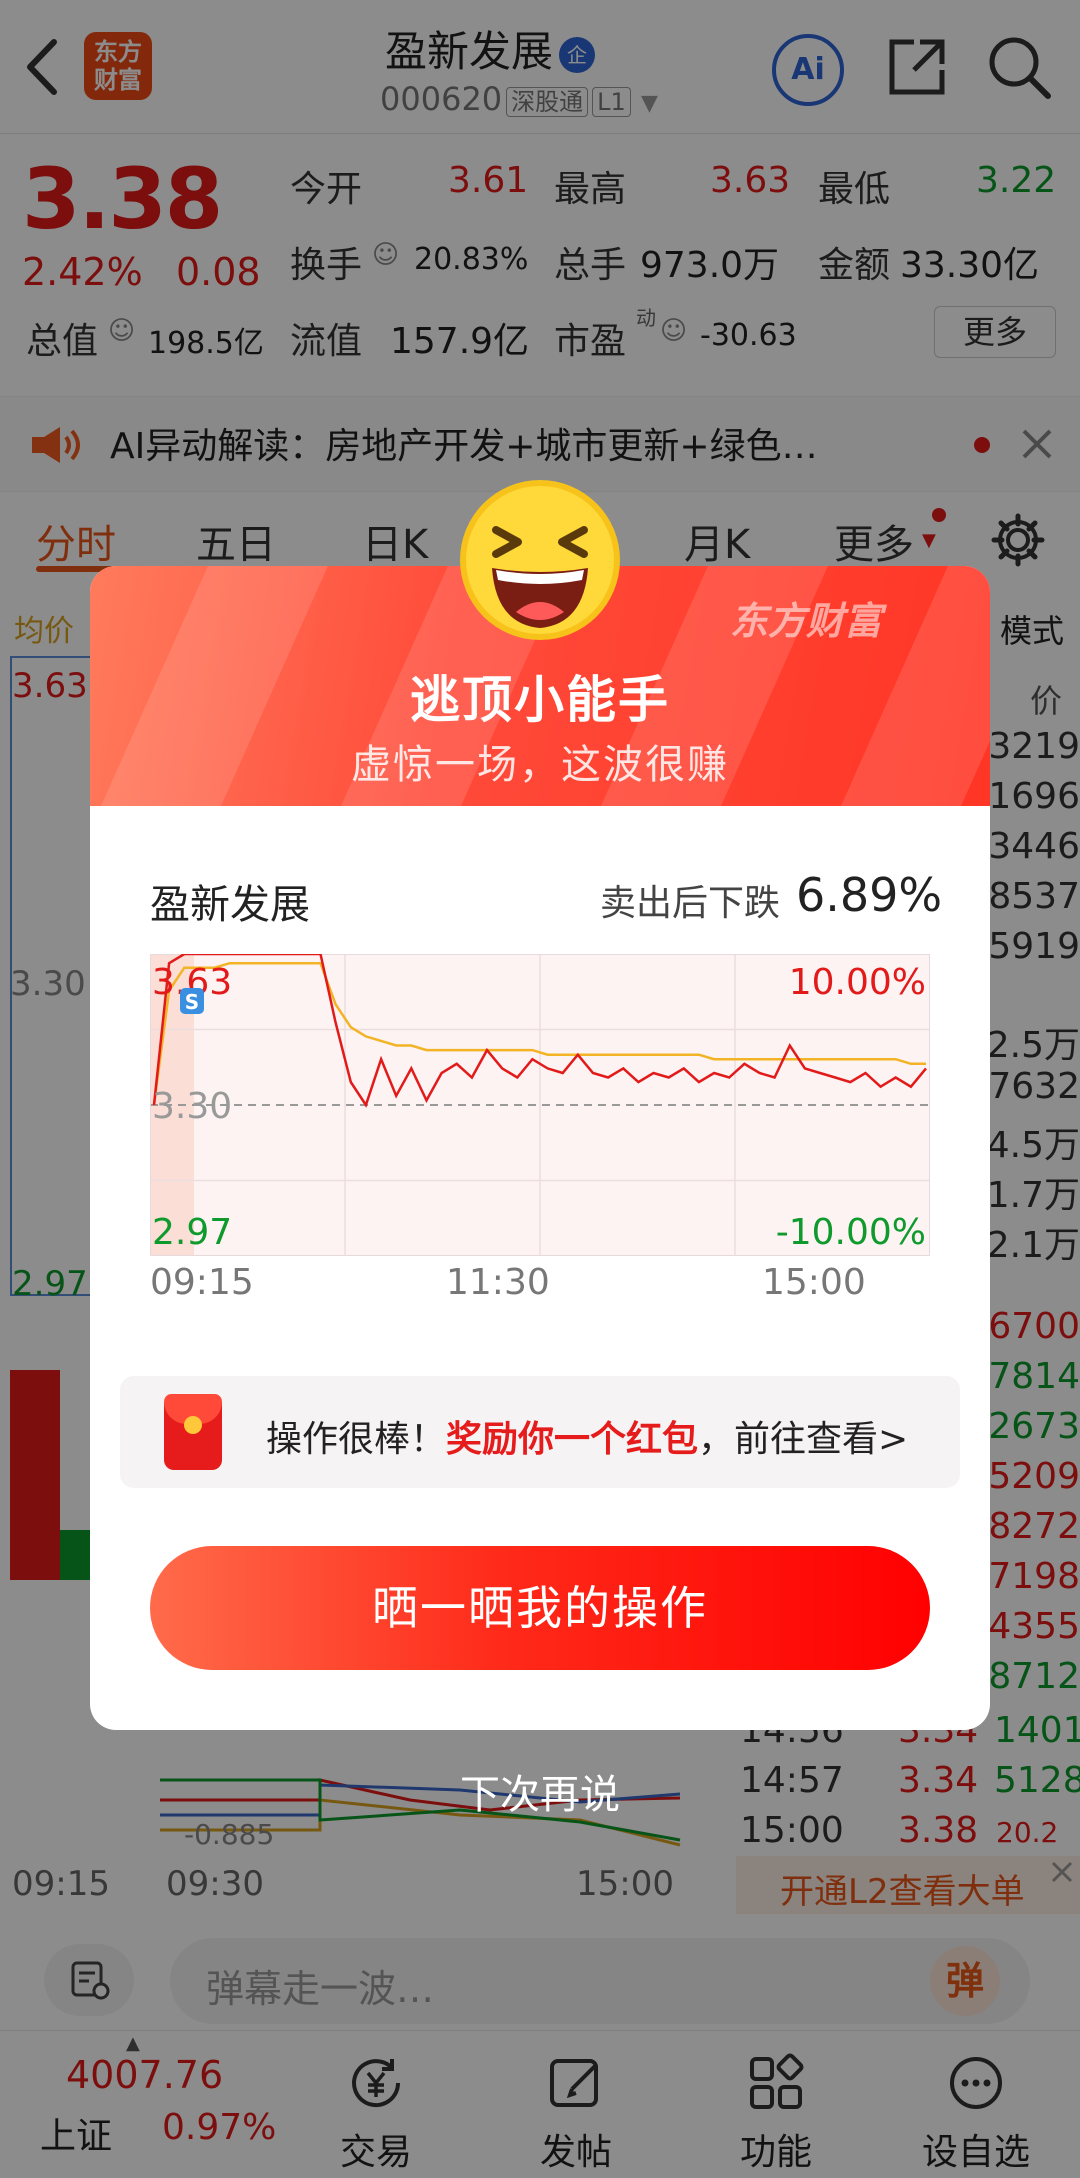  What do you see at coordinates (814, 1282) in the screenshot?
I see `chart-time-label: 15:00` at bounding box center [814, 1282].